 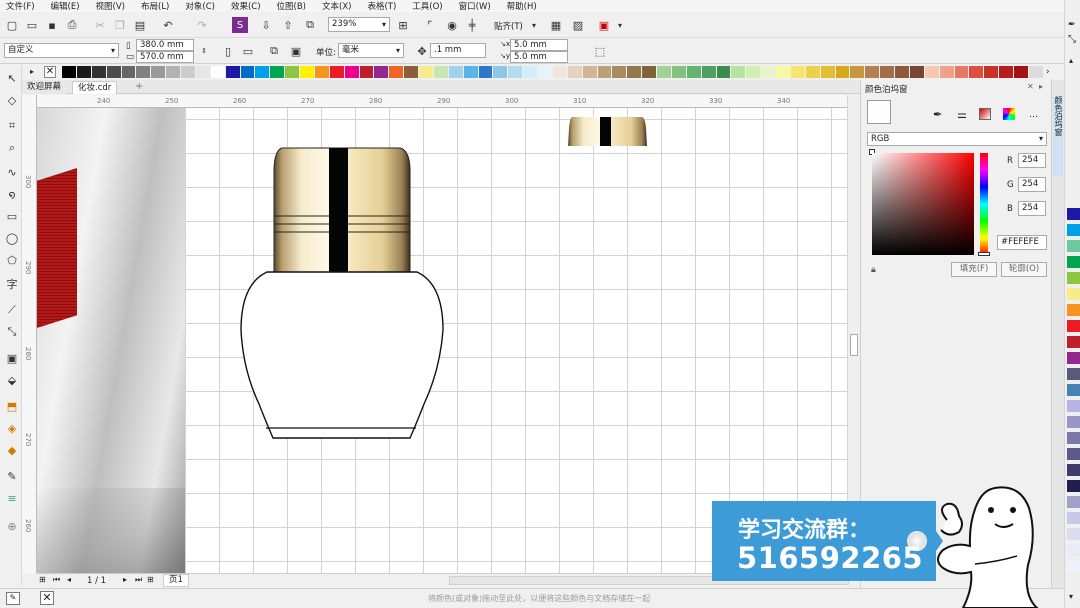 I want to click on duplicate-distance-x-field: 5.0 mm, so click(x=539, y=45).